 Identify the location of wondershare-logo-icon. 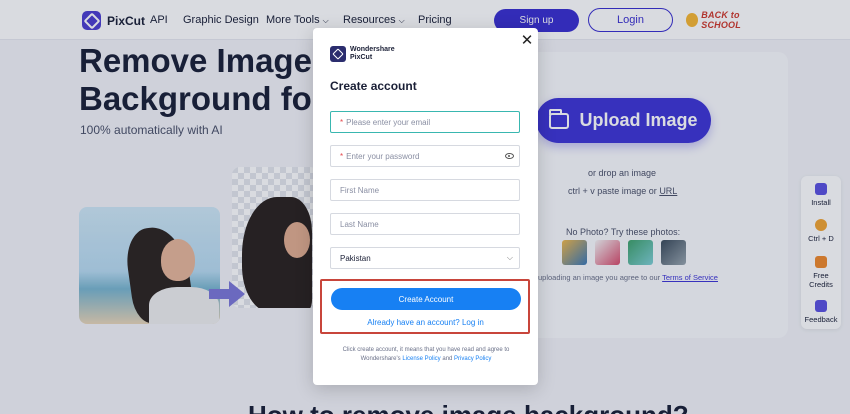
(338, 54).